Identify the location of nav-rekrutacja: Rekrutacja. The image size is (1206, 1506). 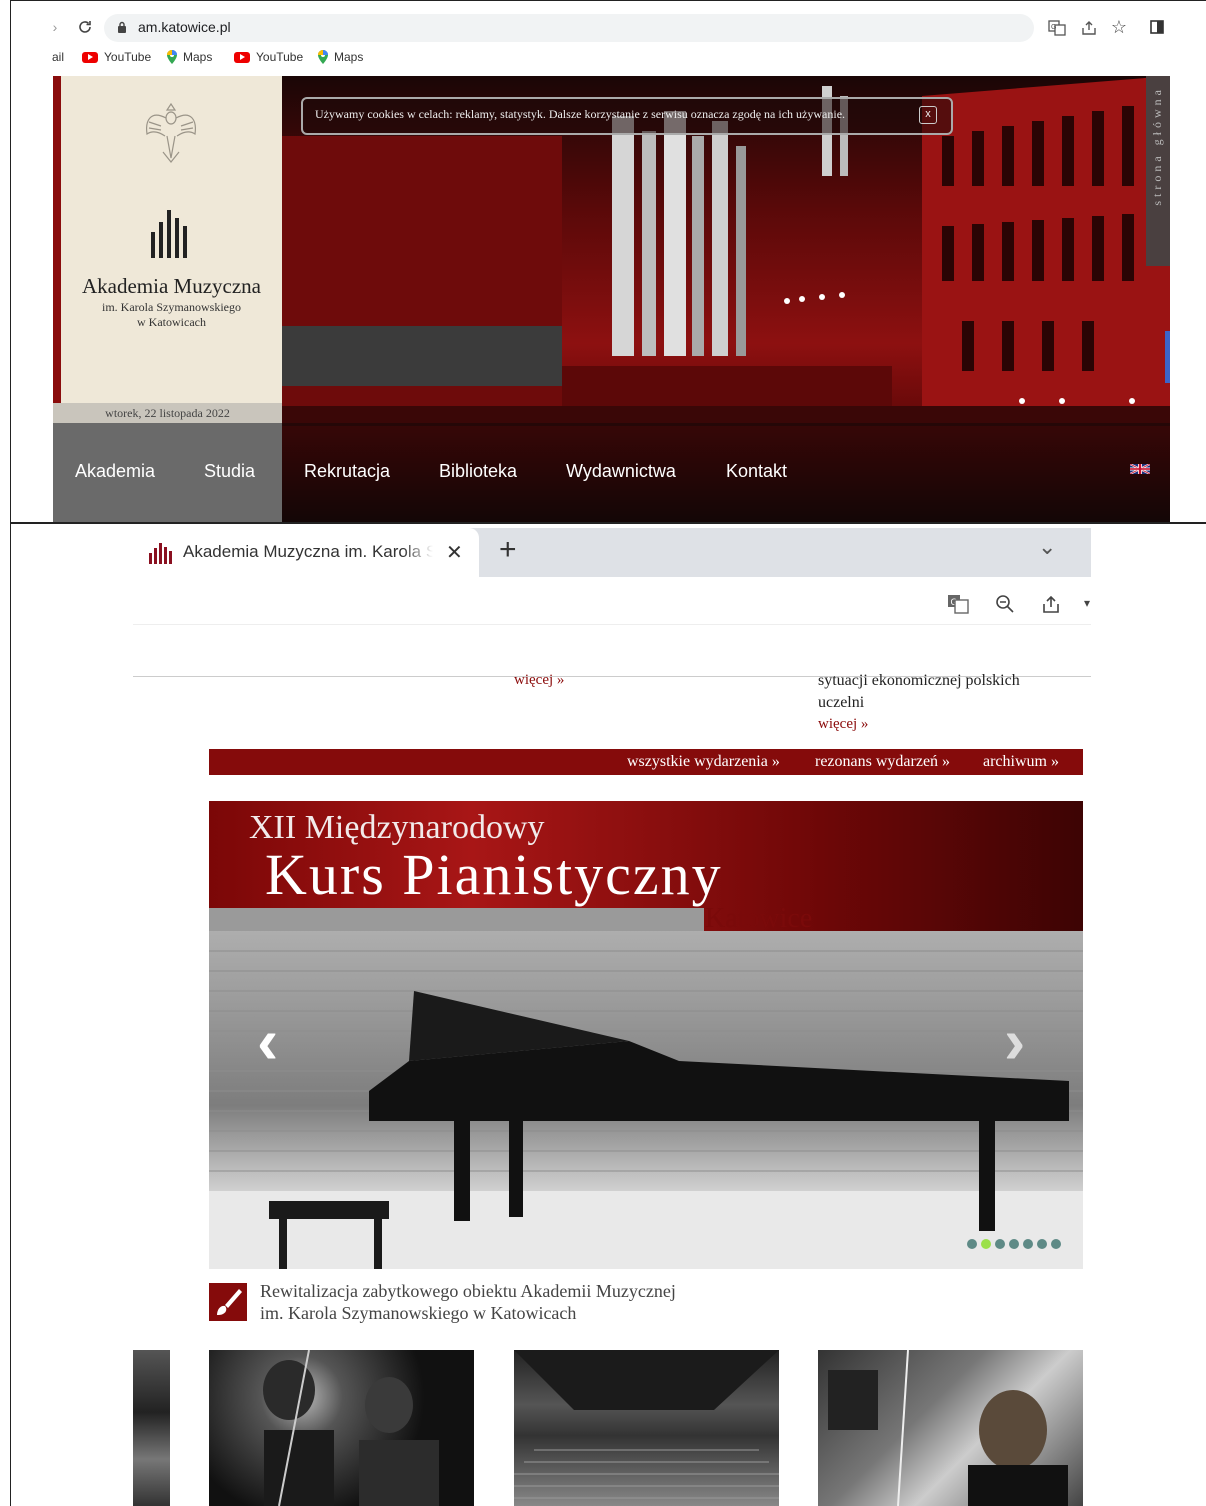
(347, 471).